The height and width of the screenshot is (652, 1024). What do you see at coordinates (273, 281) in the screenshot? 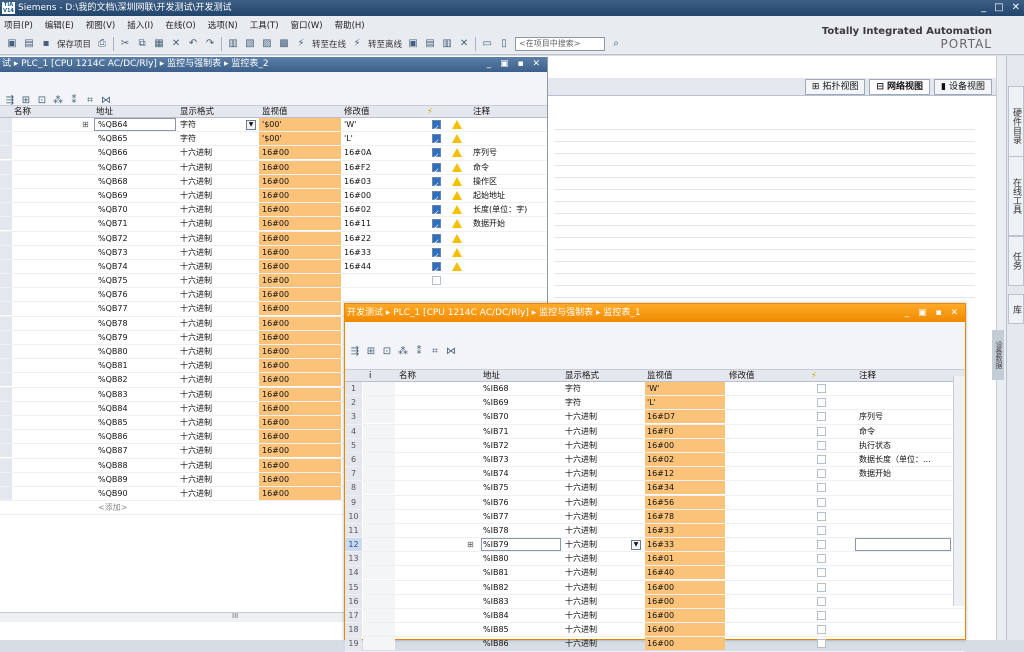
I see `table-row: %QB75 十六进制 16#00` at bounding box center [273, 281].